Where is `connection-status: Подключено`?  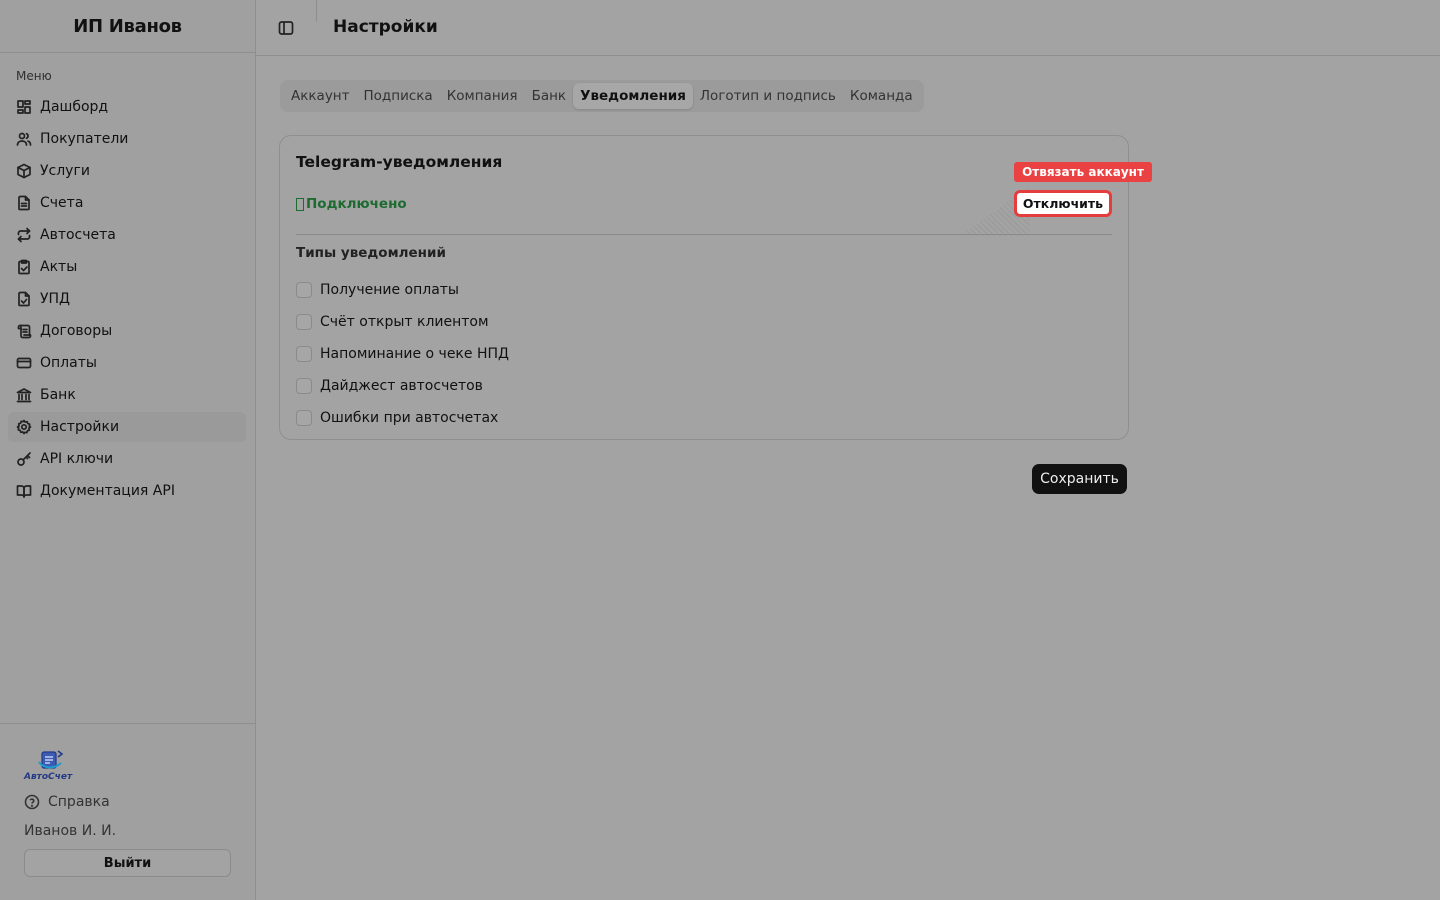 connection-status: Подключено is located at coordinates (351, 204).